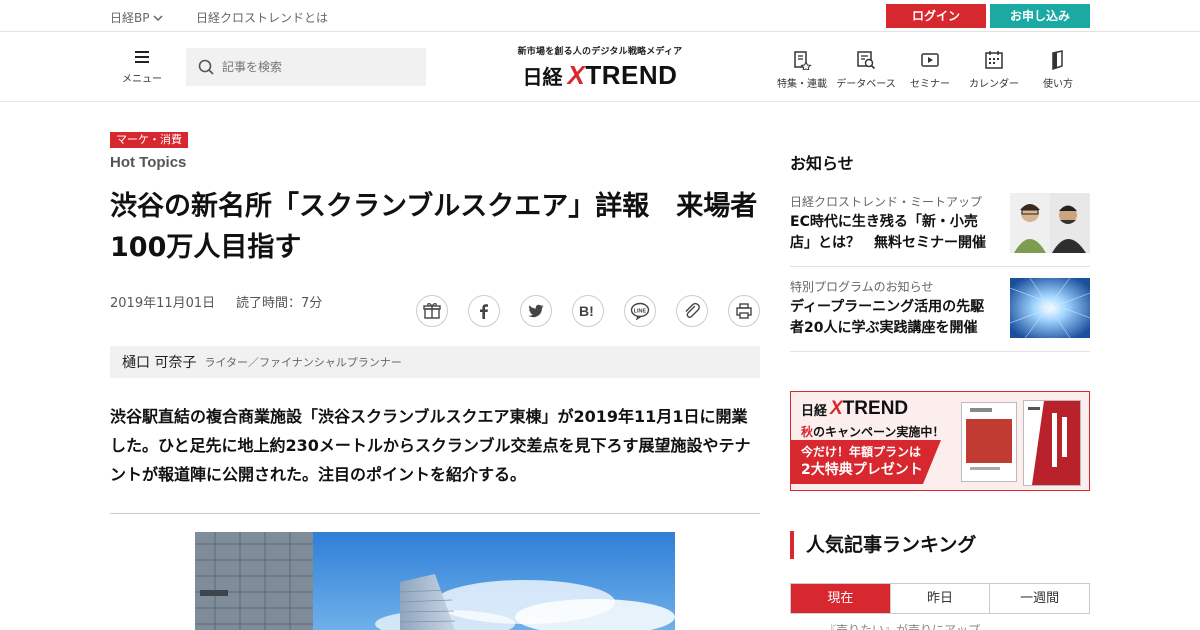 This screenshot has height=630, width=1200. I want to click on menu-button: メニュー, so click(142, 68).